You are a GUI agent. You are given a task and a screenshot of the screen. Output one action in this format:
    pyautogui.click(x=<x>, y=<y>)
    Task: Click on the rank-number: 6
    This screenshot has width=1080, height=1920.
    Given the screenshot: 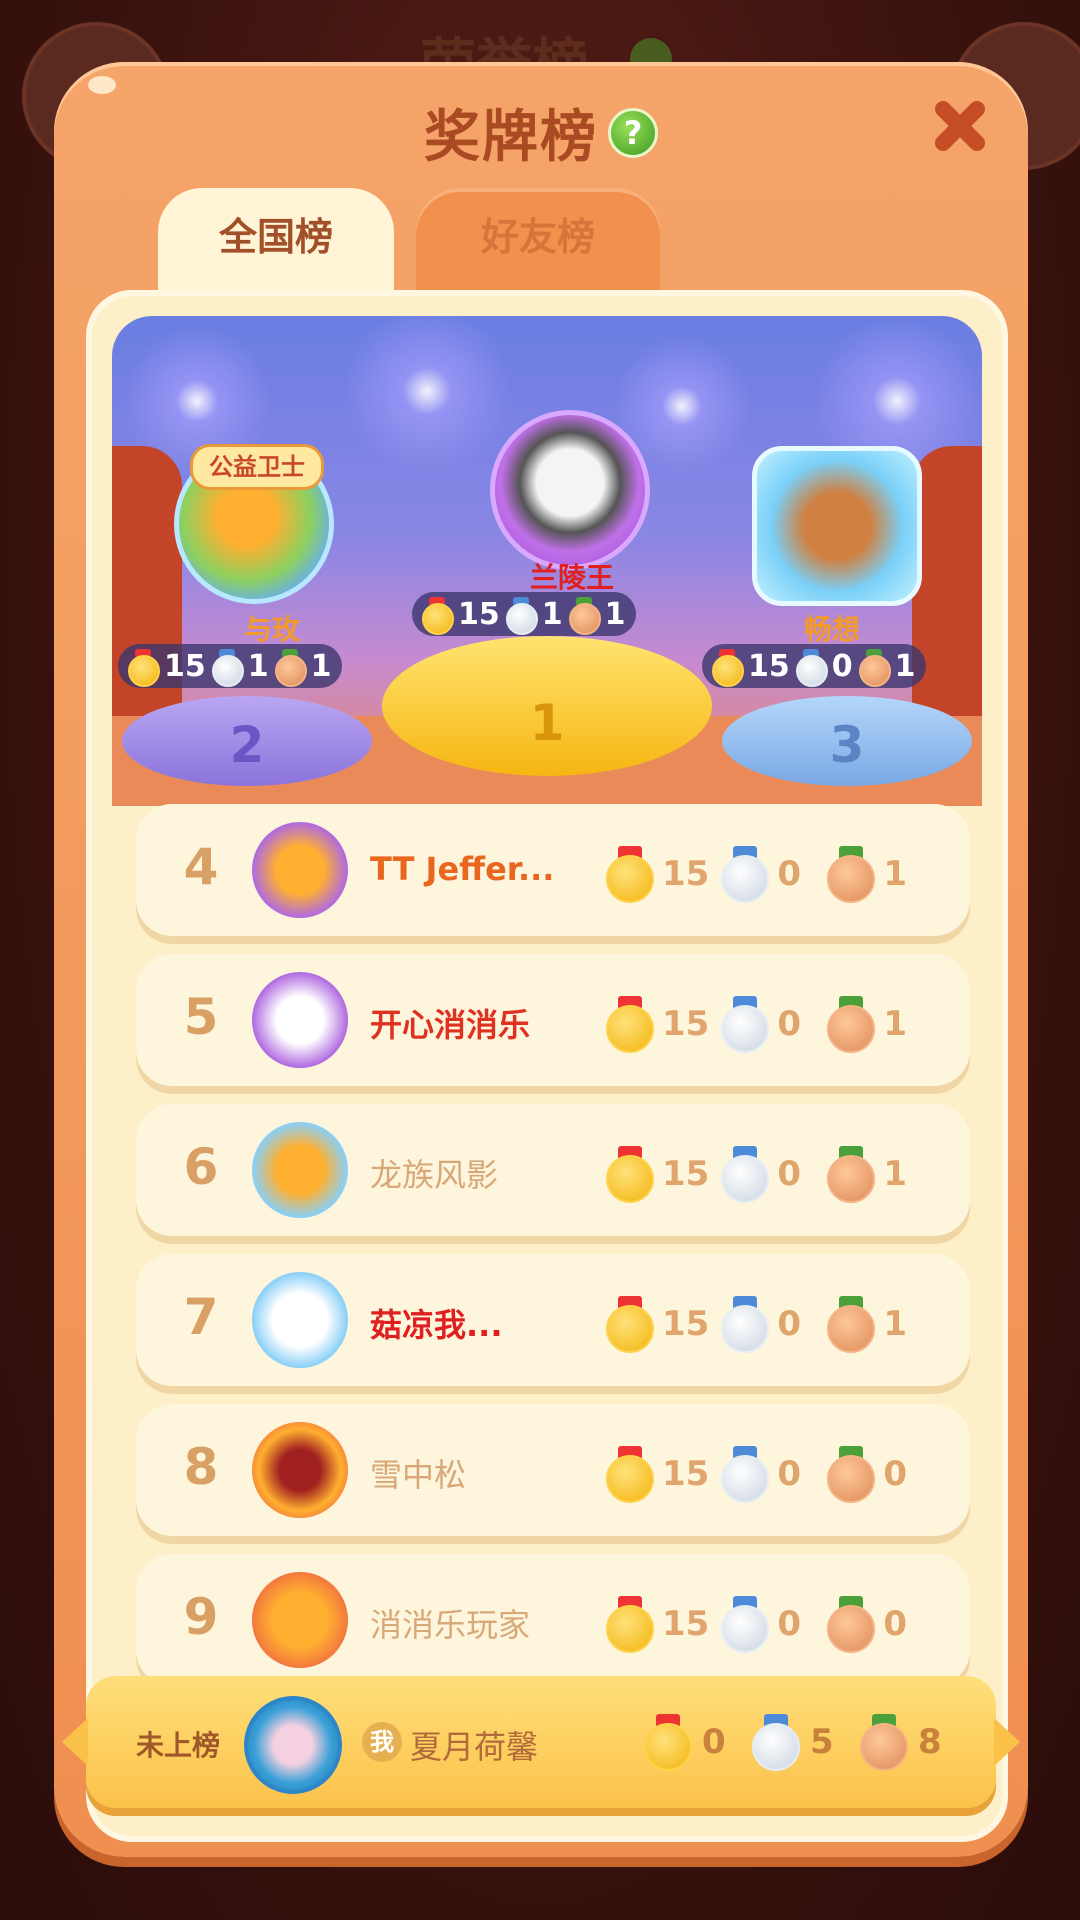 What is the action you would take?
    pyautogui.click(x=201, y=1167)
    